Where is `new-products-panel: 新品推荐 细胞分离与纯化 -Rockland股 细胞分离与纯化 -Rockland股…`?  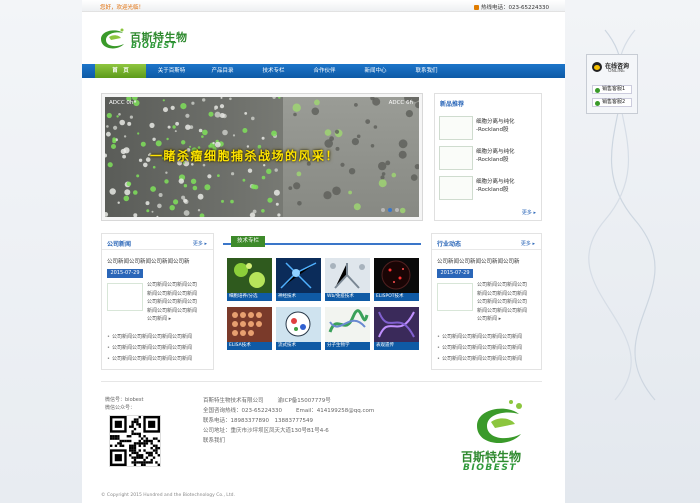
new-products-panel: 新品推荐 细胞分离与纯化 -Rockland股 细胞分离与纯化 -Rockland股… is located at coordinates (488, 157).